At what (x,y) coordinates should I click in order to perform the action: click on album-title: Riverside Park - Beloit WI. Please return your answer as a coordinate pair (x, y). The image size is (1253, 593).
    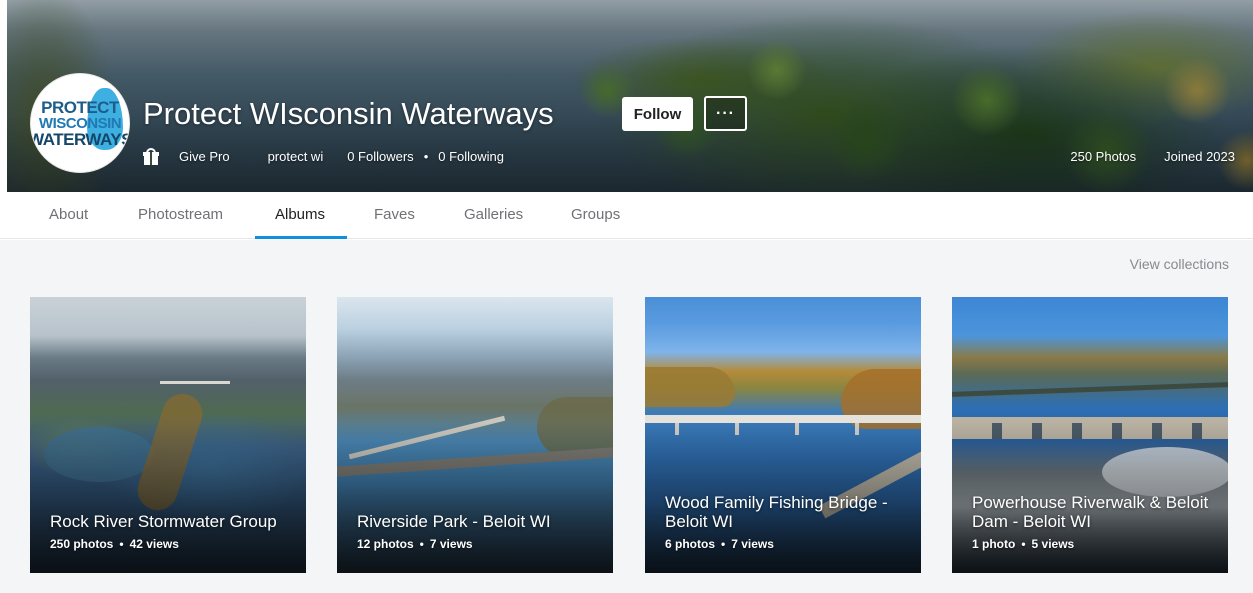
    Looking at the image, I should click on (454, 521).